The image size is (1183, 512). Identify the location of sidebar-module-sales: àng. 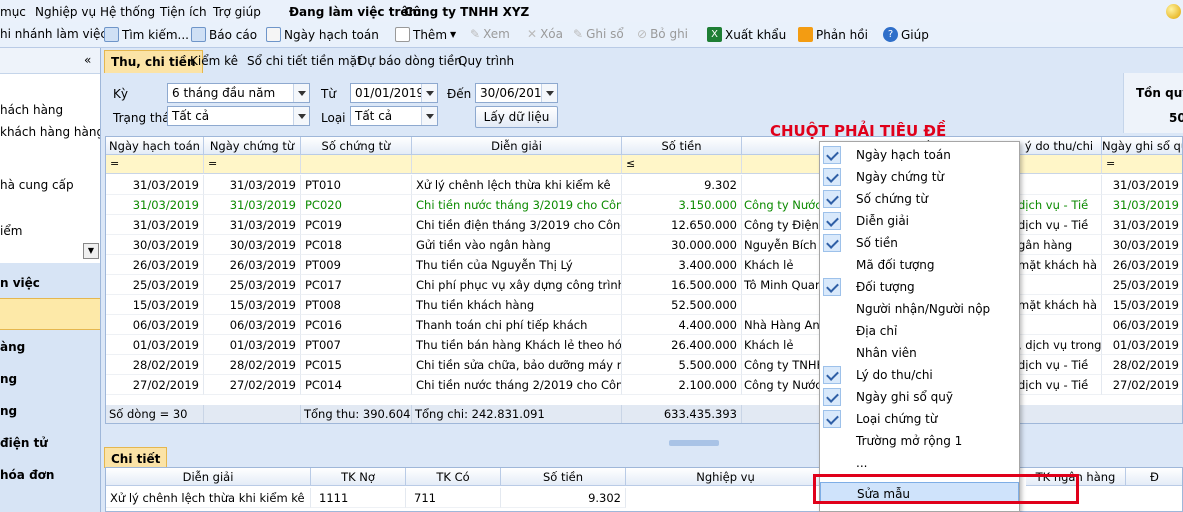
(12, 347).